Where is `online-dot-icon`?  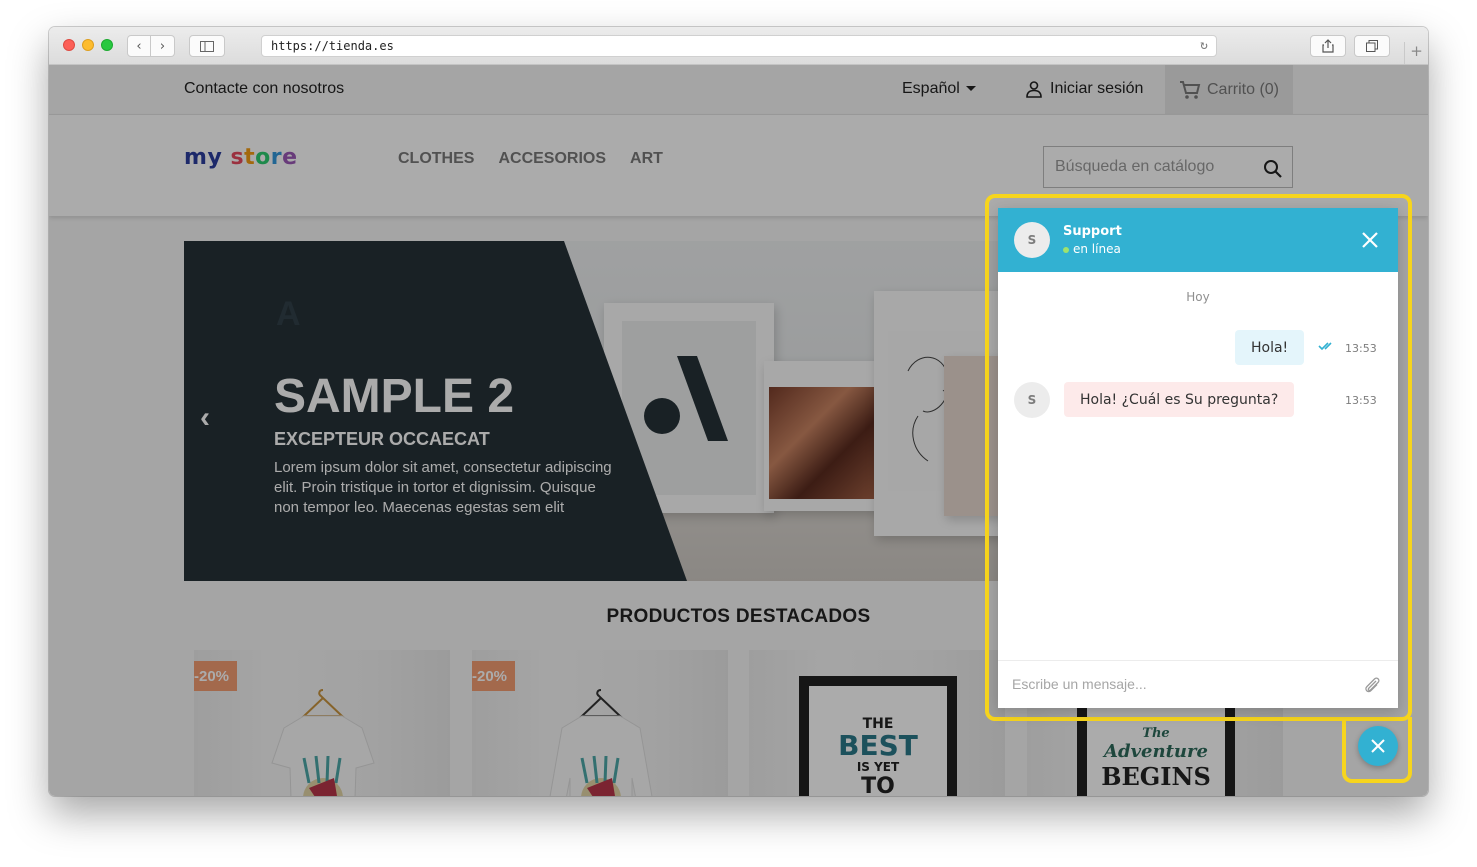
online-dot-icon is located at coordinates (1066, 249).